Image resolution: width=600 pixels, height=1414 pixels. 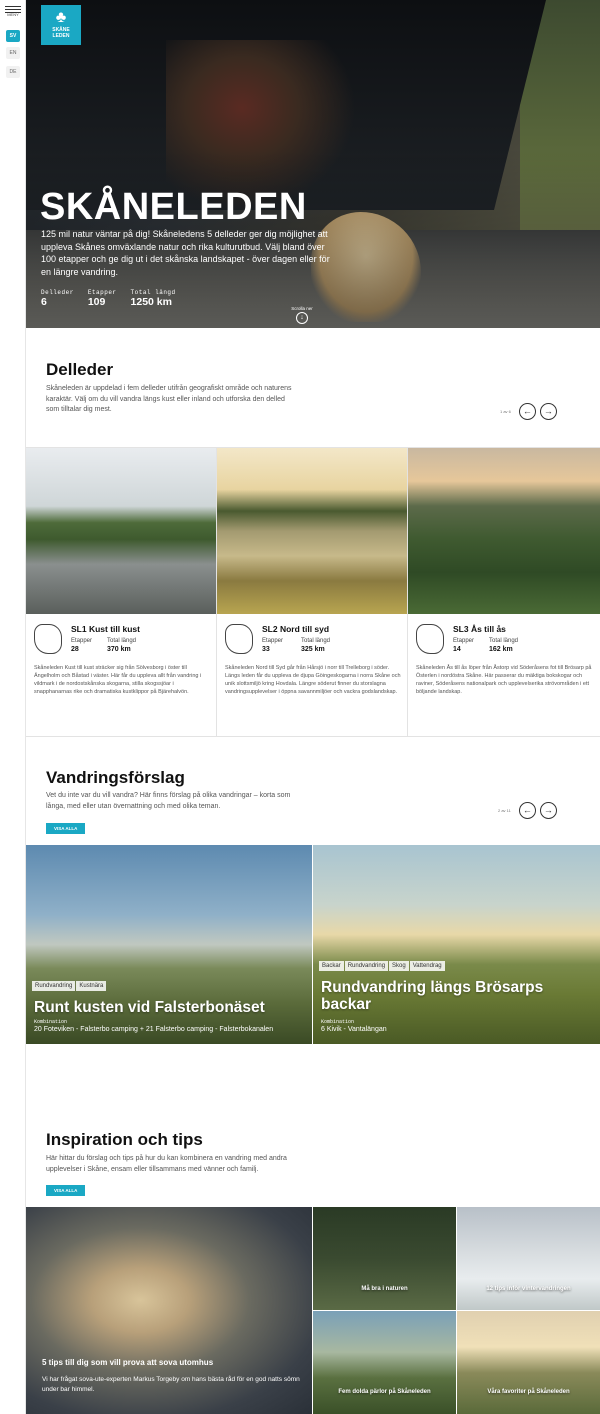 What do you see at coordinates (115, 777) in the screenshot?
I see `vandring-title: Vandringsförslag` at bounding box center [115, 777].